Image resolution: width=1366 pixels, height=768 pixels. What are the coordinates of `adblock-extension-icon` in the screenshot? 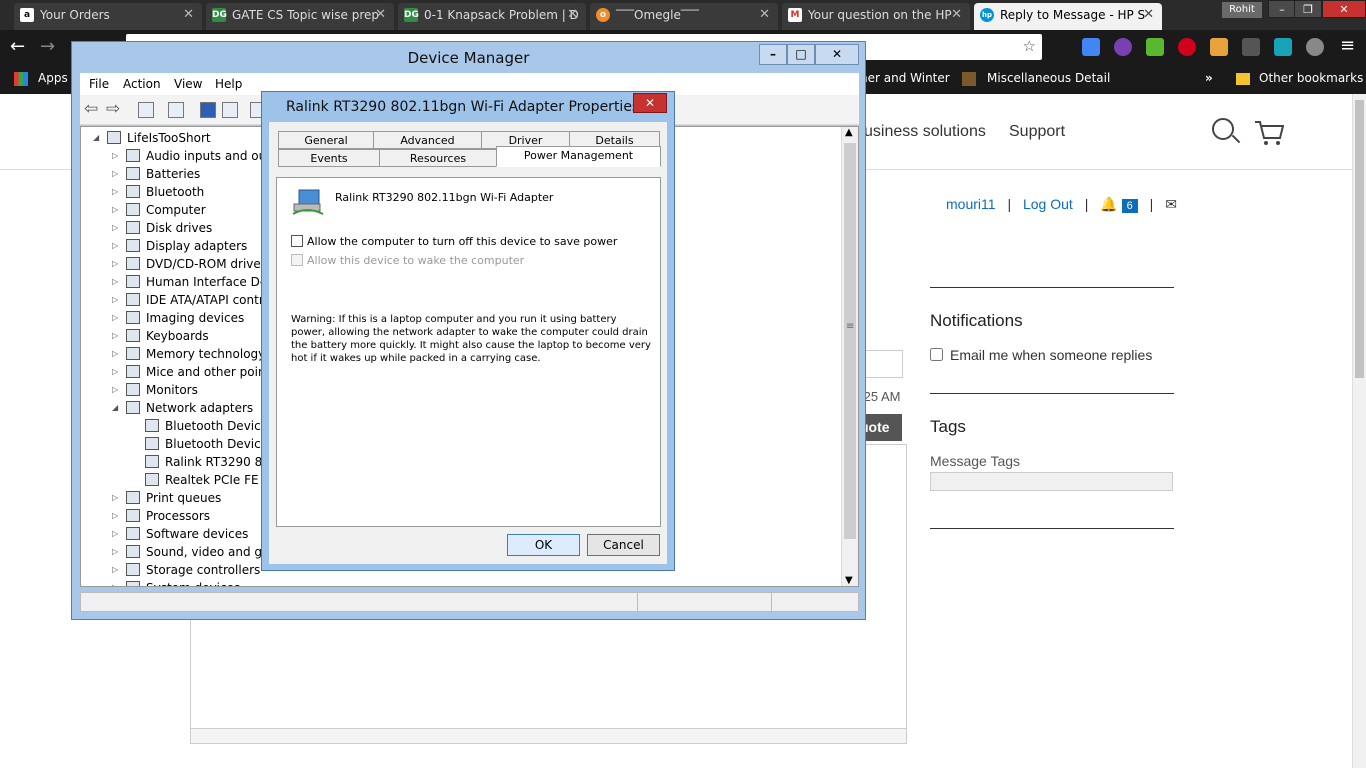 It's located at (1187, 47).